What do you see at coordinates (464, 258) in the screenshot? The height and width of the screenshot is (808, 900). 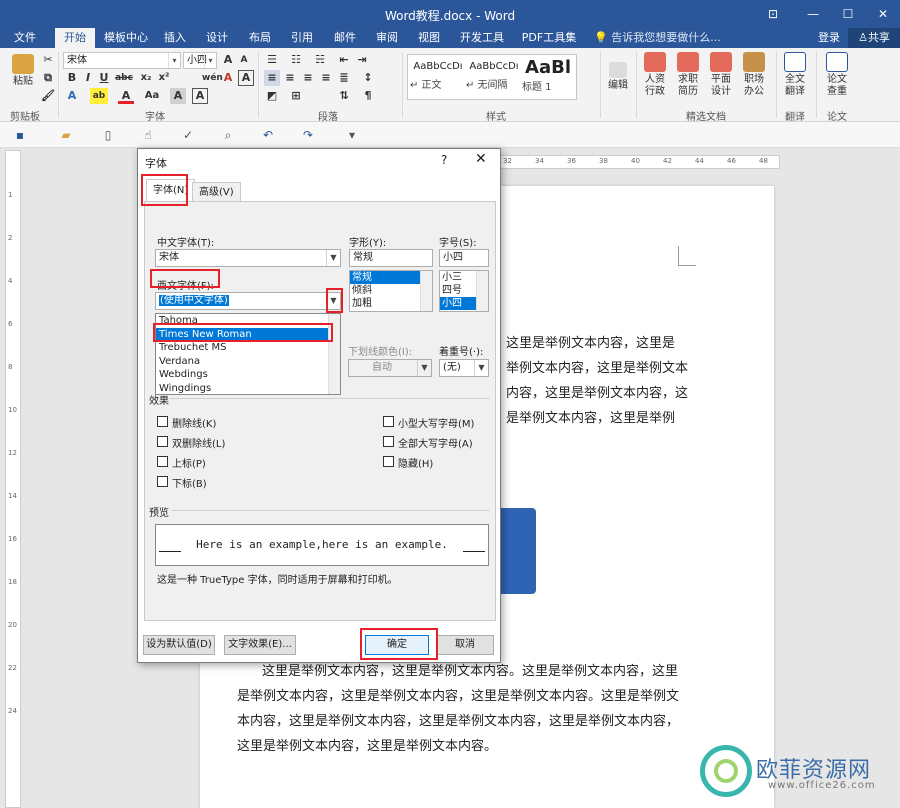 I see `font-size-input: 小四` at bounding box center [464, 258].